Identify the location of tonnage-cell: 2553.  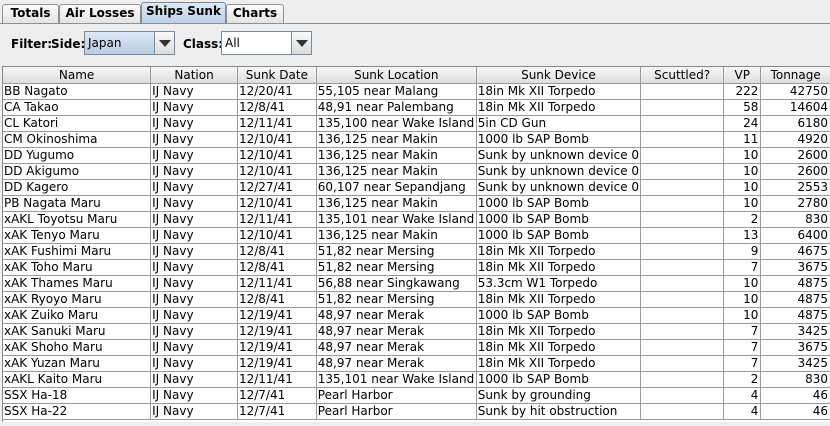
(795, 187).